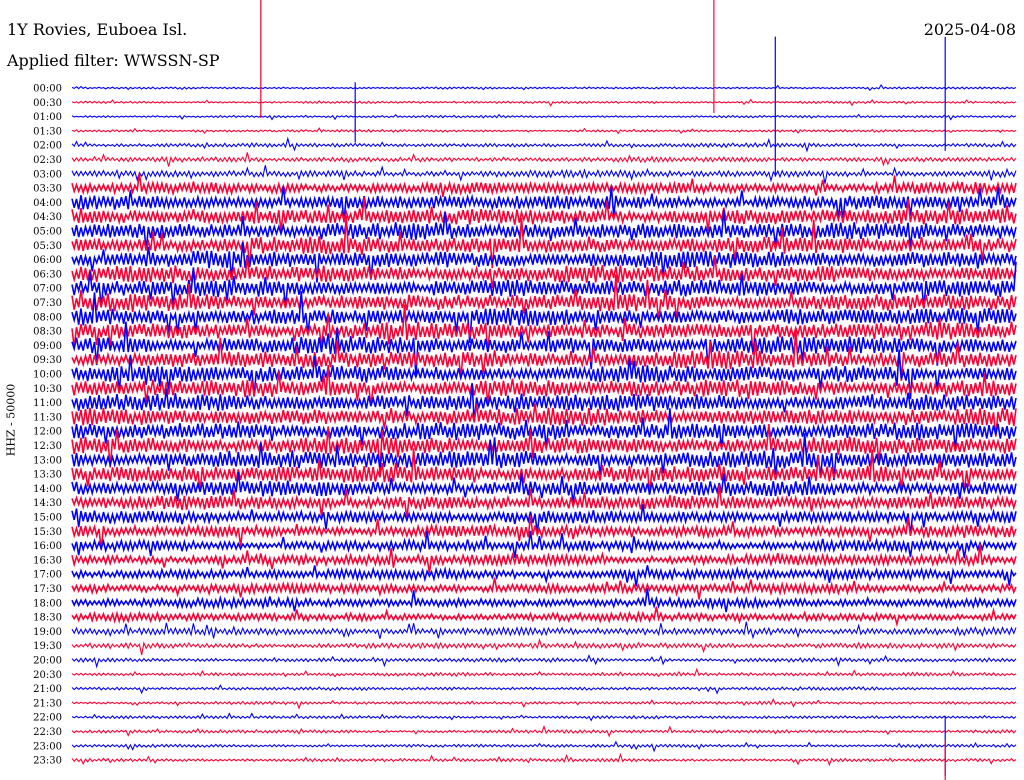 The height and width of the screenshot is (780, 1024). I want to click on trace-1930, so click(544, 647).